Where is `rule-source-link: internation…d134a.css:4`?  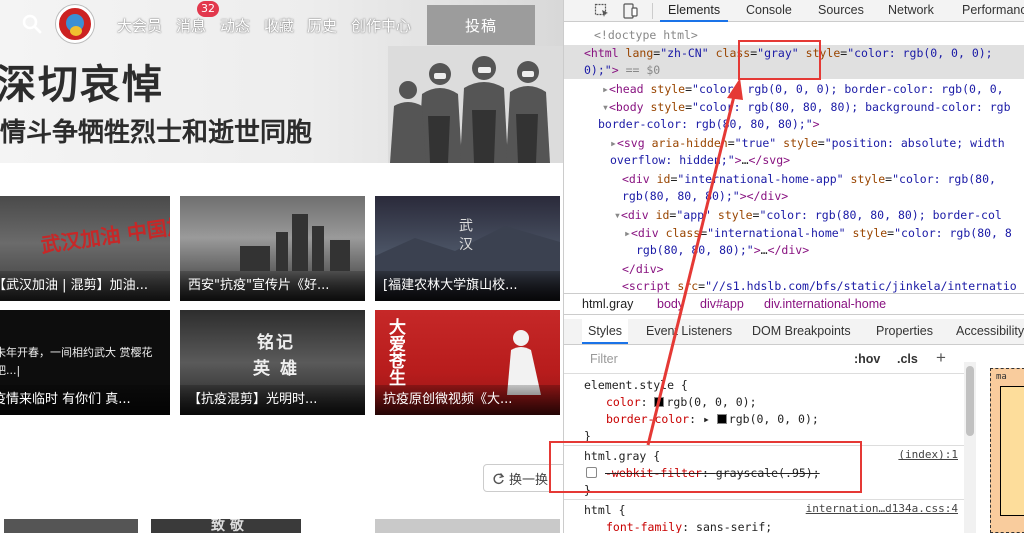
rule-source-link: internation…d134a.css:4 is located at coordinates (882, 508).